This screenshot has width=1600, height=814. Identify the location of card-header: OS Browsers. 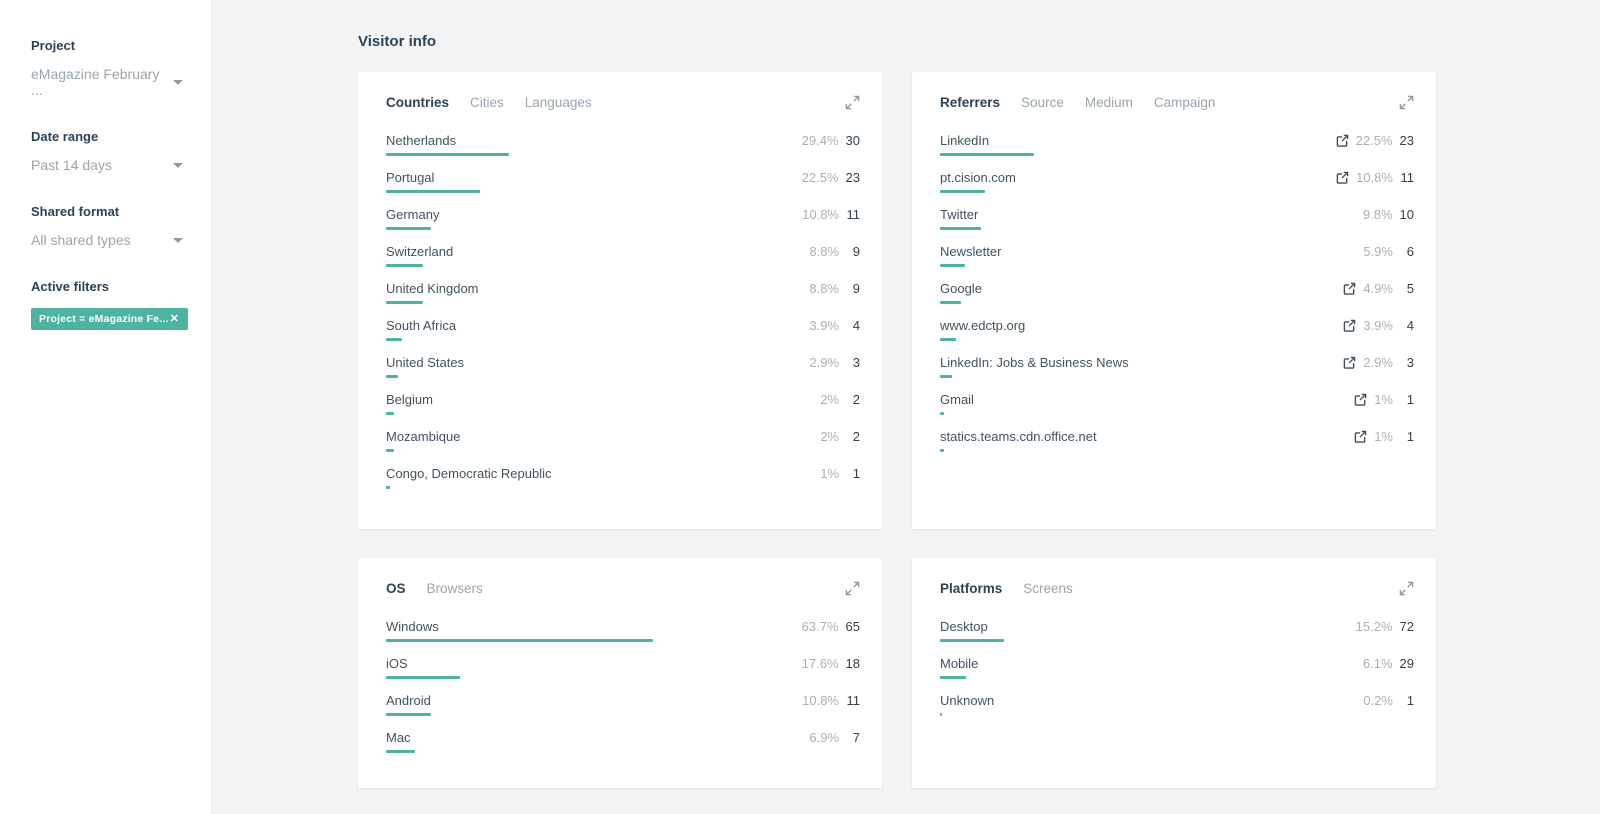
(623, 588).